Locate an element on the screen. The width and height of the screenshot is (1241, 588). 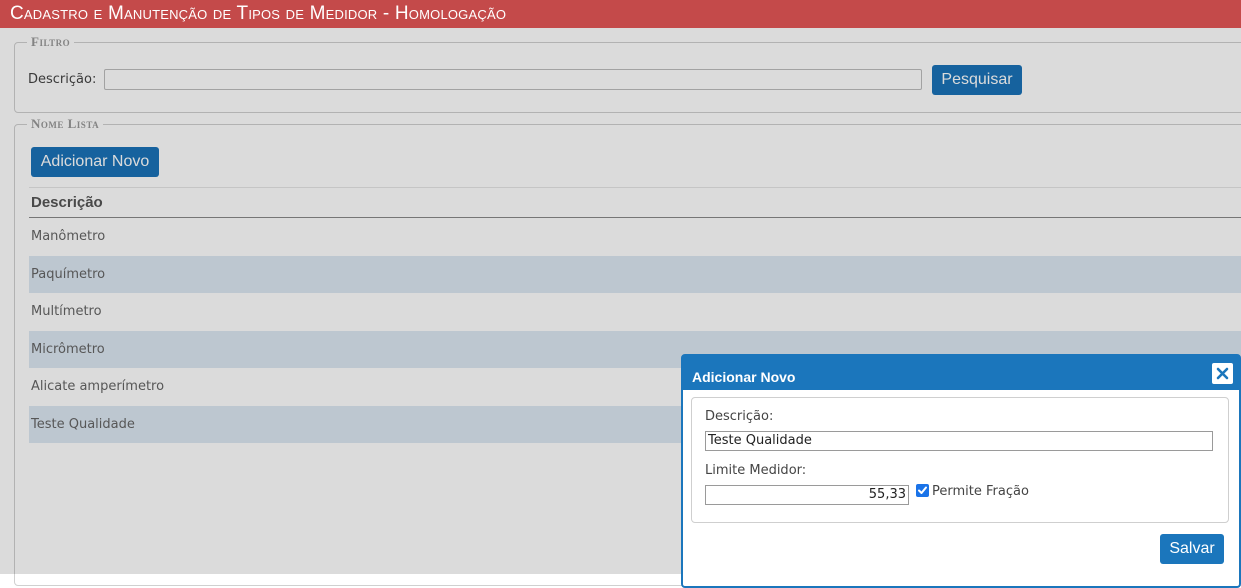
dialog-limit-label: Limite Medidor: is located at coordinates (756, 470).